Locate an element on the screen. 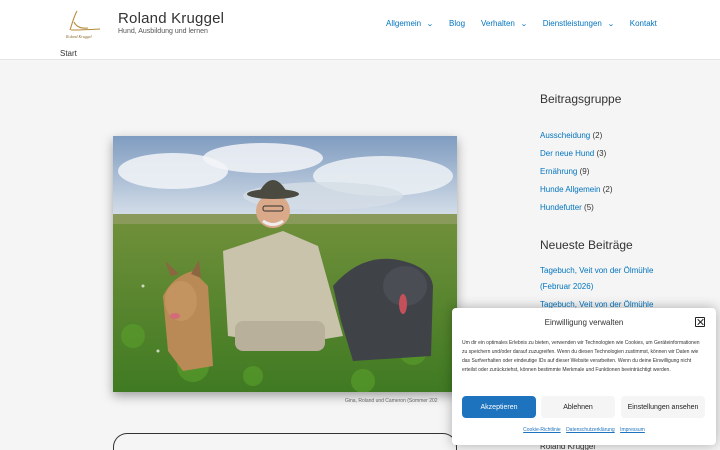  view-settings-button: Einstellungen ansehen is located at coordinates (663, 407).